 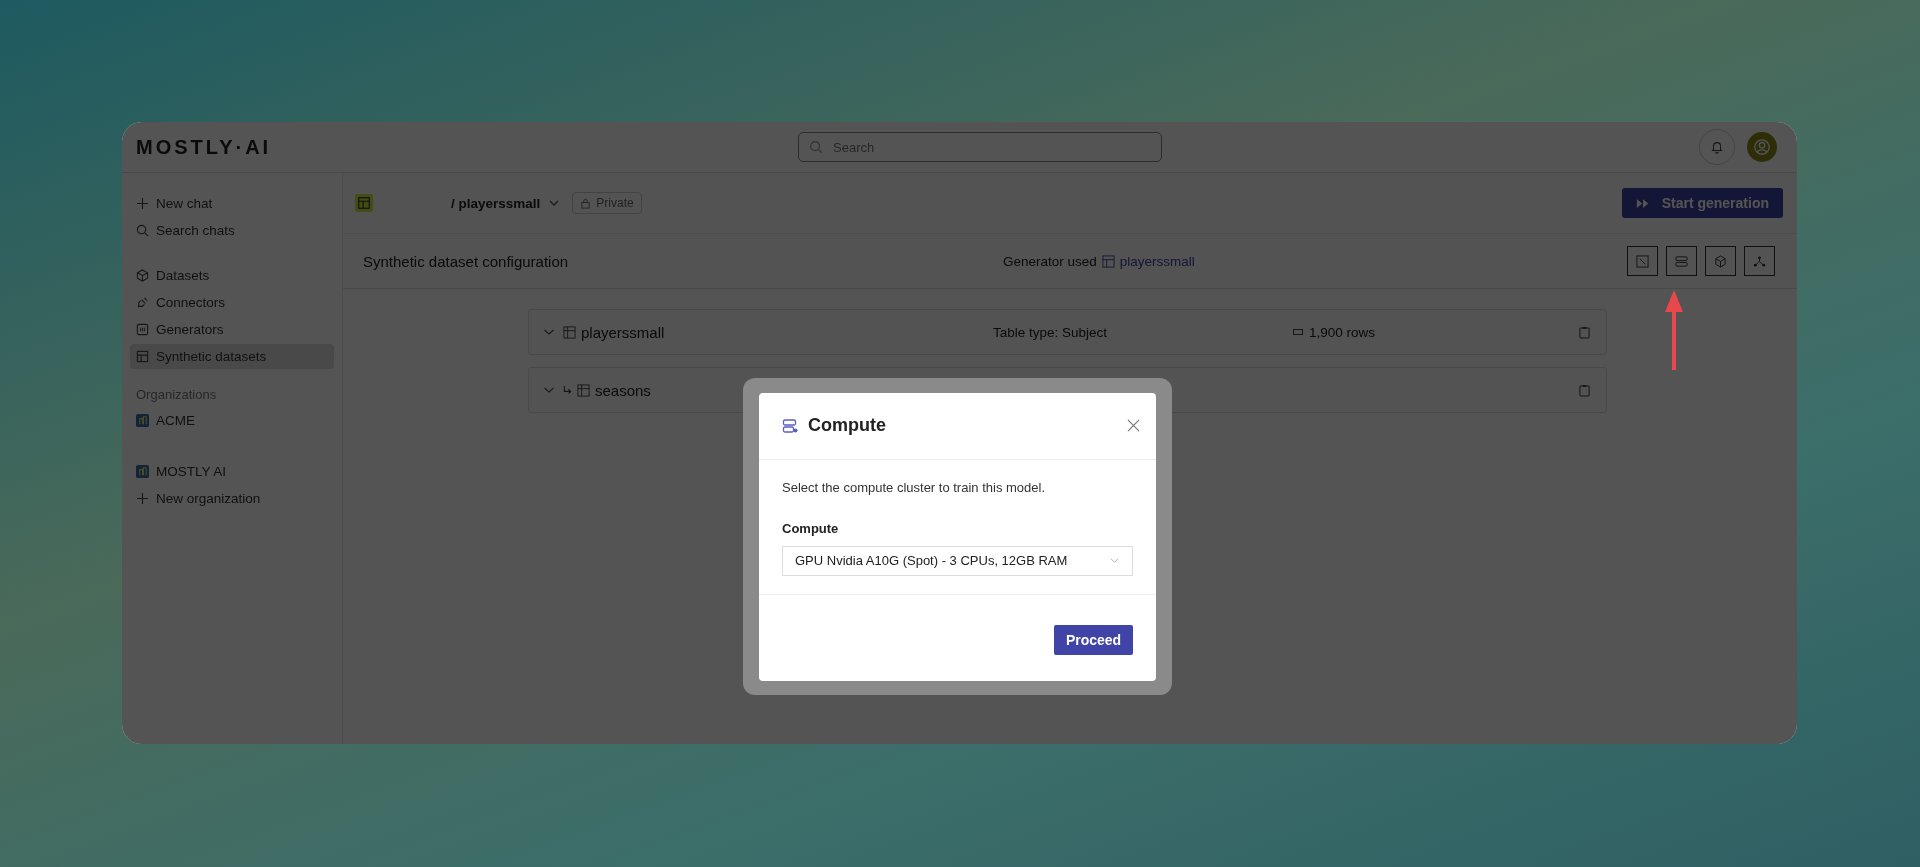 What do you see at coordinates (232, 420) in the screenshot?
I see `sidebar-item: ACME` at bounding box center [232, 420].